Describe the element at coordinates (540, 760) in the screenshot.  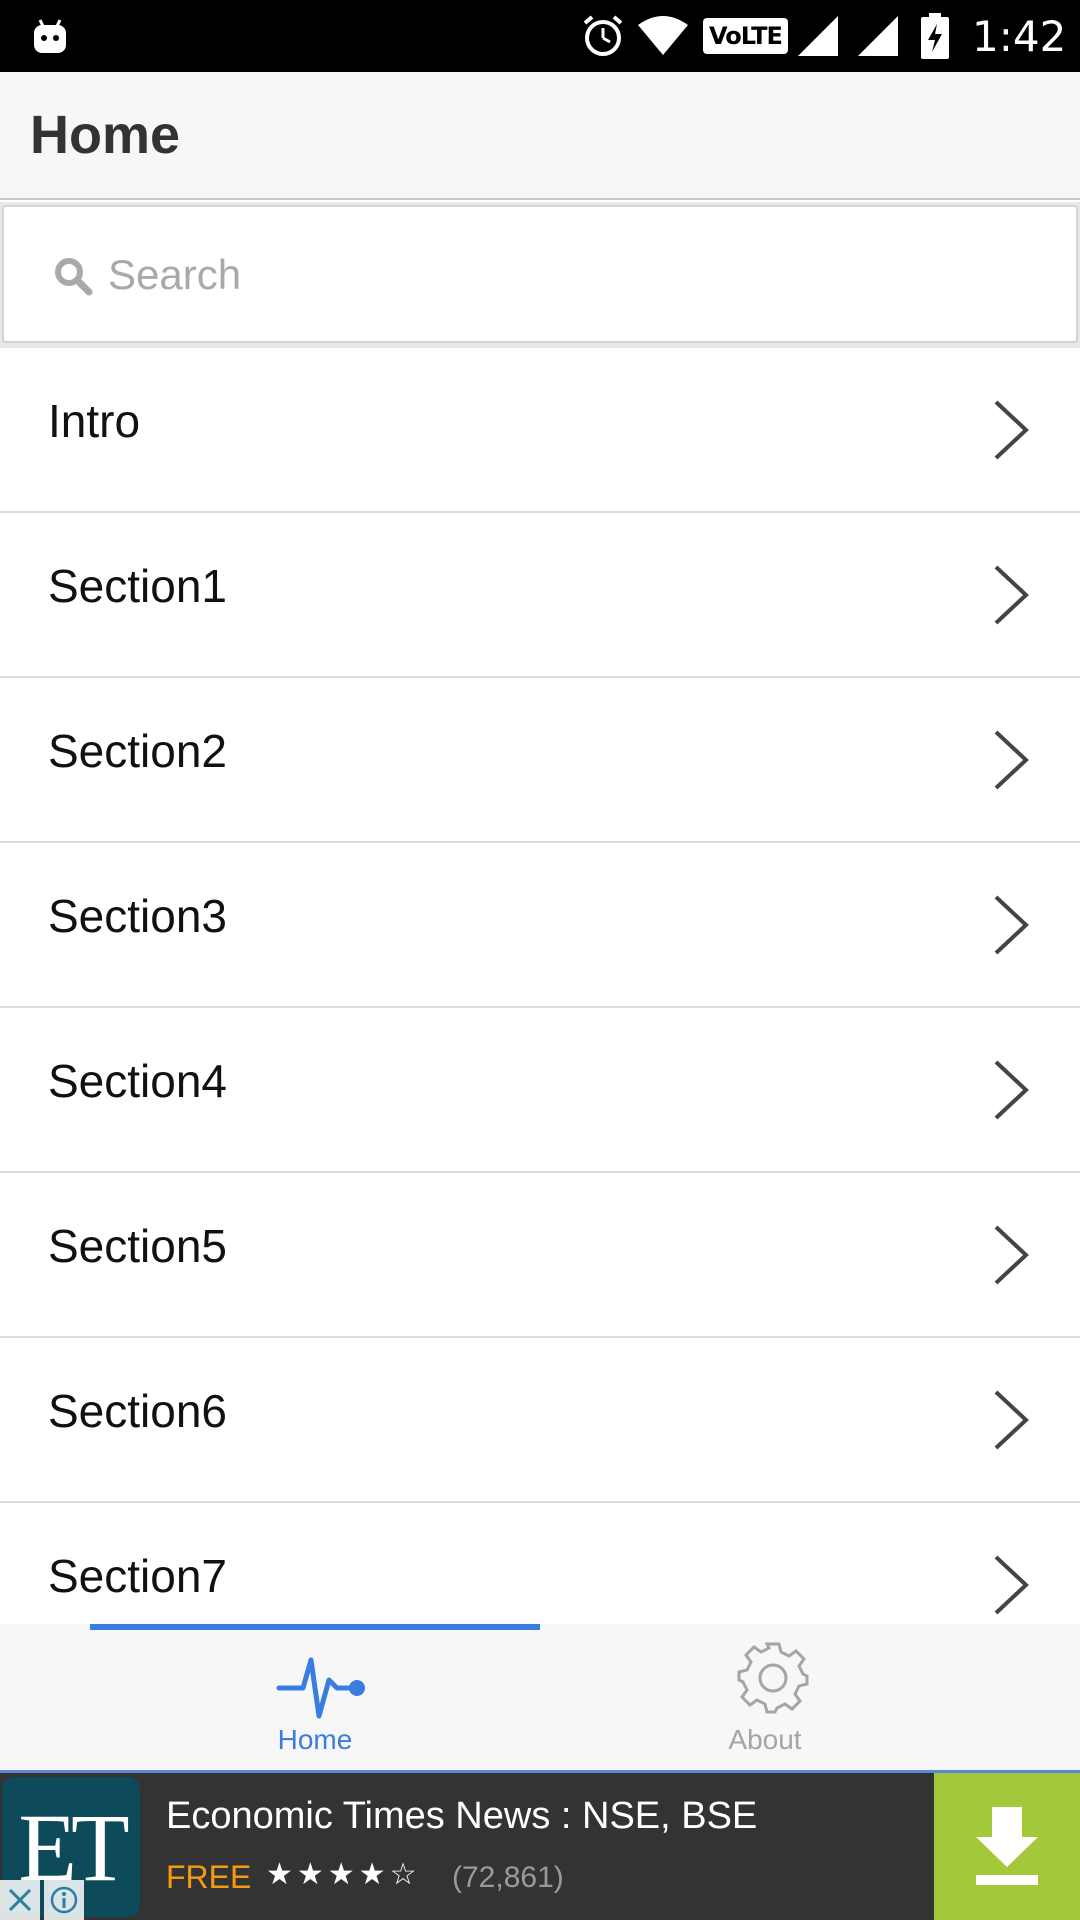
I see `list-item-section2: Section2` at that location.